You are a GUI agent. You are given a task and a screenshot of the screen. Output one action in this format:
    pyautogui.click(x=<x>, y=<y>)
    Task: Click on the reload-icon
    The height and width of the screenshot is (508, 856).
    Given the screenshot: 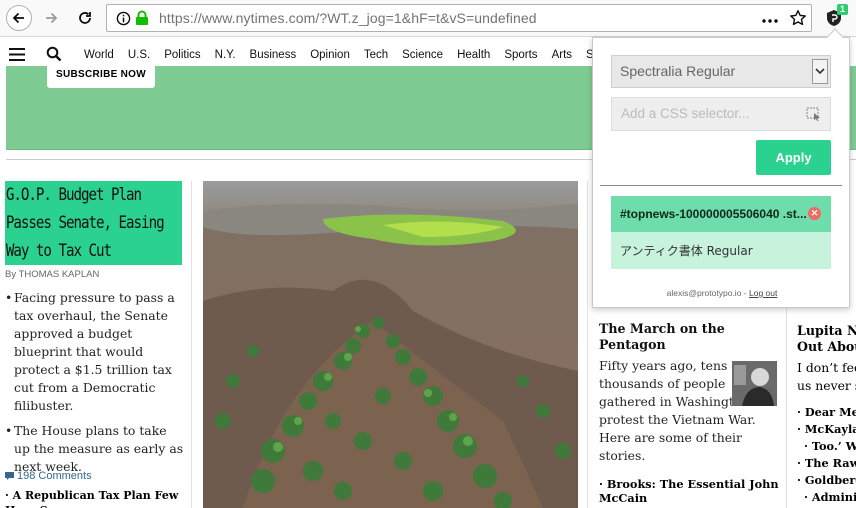 What is the action you would take?
    pyautogui.click(x=85, y=18)
    